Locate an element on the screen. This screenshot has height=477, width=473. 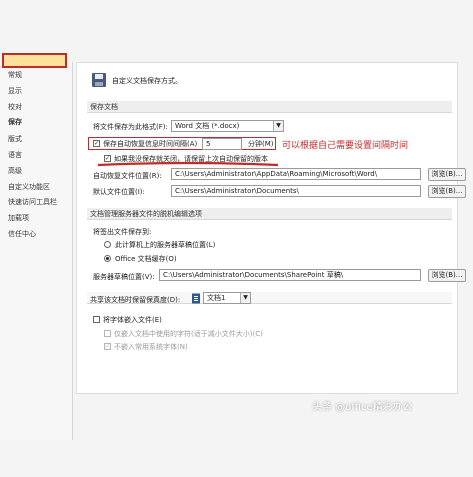
sidebar-selection-highlight is located at coordinates (34, 60).